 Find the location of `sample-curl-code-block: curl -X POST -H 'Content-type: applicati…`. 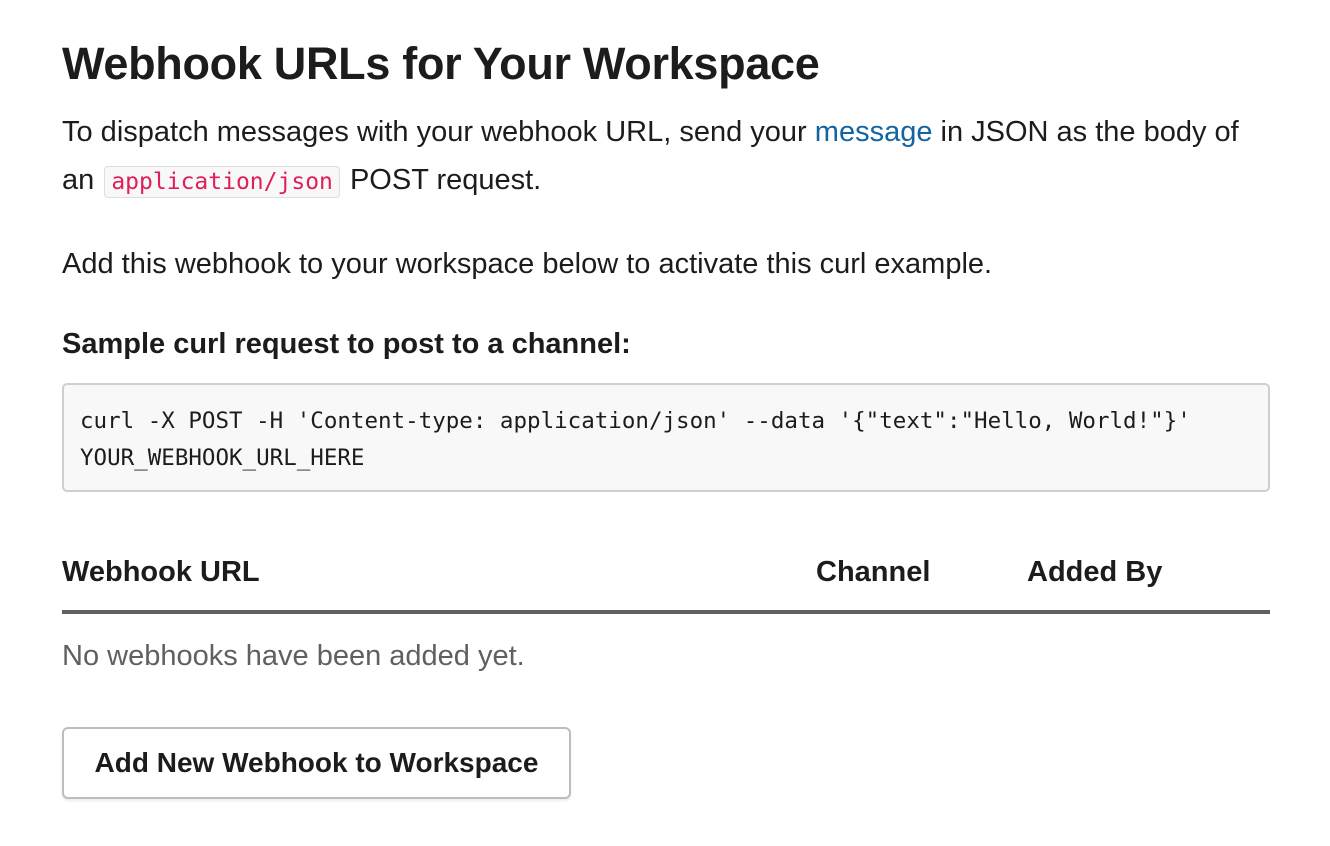

sample-curl-code-block: curl -X POST -H 'Content-type: applicati… is located at coordinates (666, 437).